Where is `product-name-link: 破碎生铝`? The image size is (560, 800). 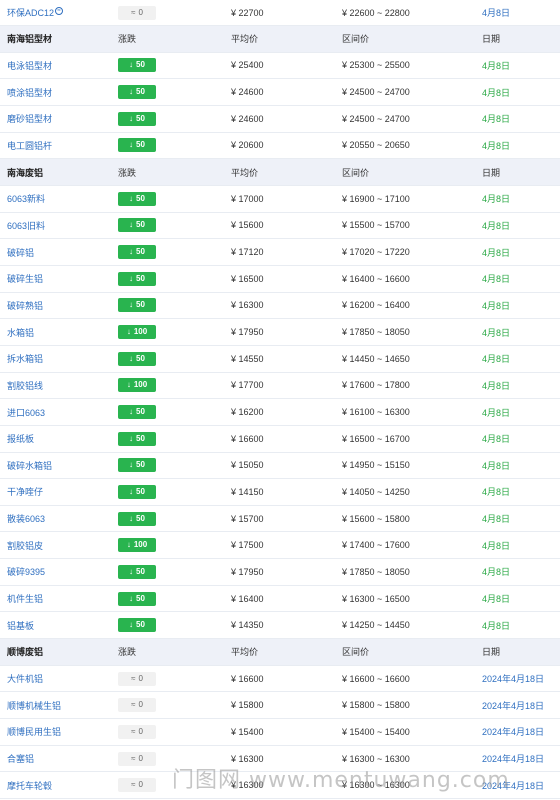 product-name-link: 破碎生铝 is located at coordinates (59, 278).